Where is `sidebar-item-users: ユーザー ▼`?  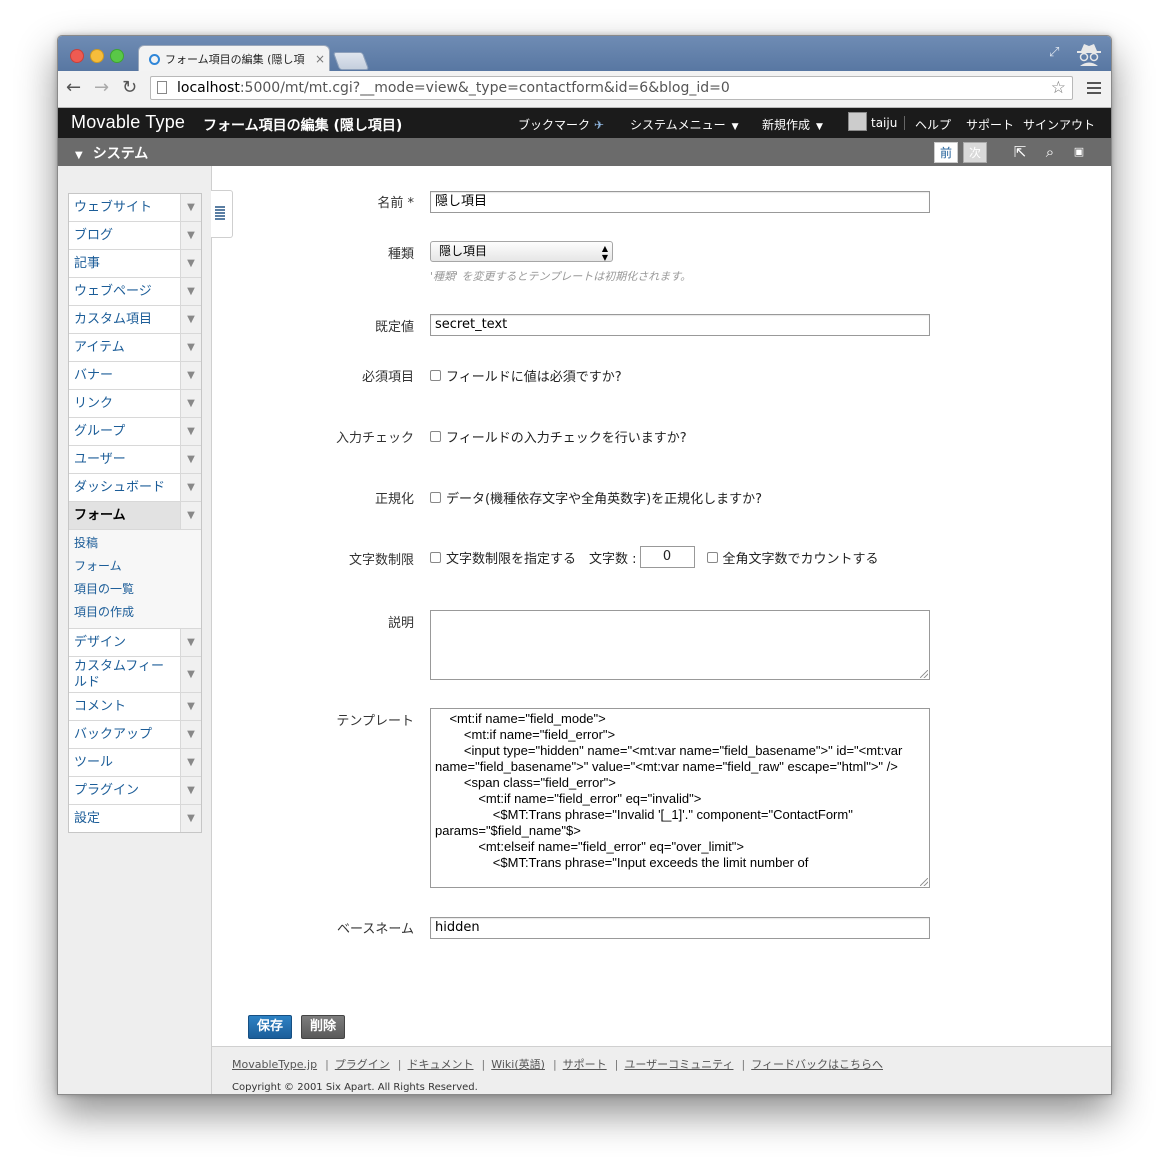 sidebar-item-users: ユーザー ▼ is located at coordinates (135, 460).